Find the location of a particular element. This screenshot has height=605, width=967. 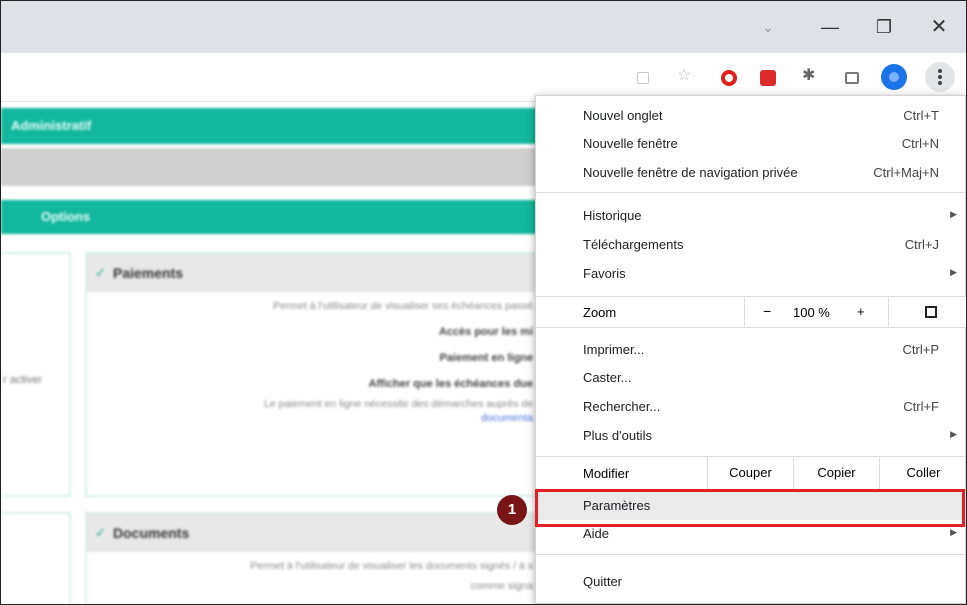

tab-search-icon: ⌄ is located at coordinates (768, 27).